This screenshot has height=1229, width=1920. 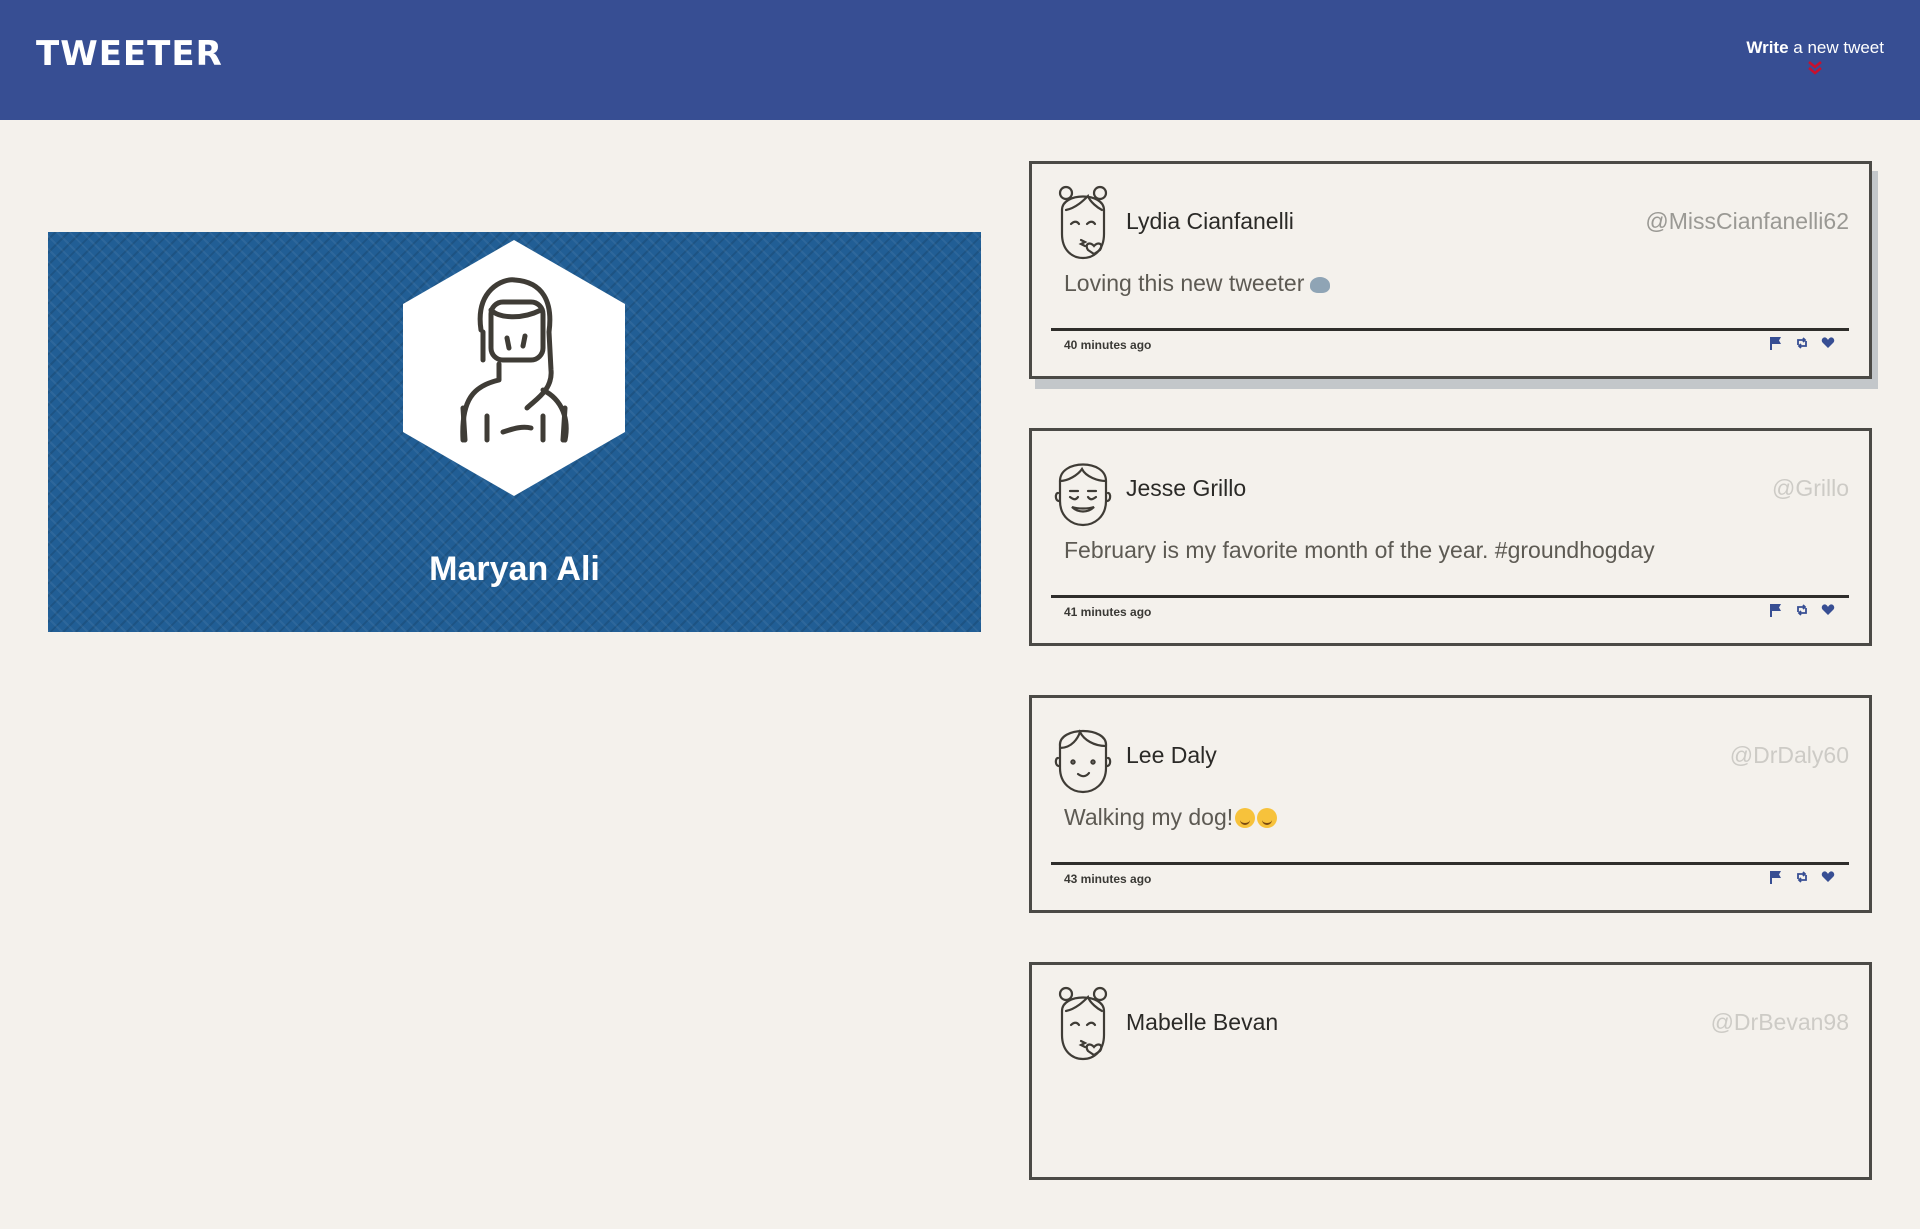 I want to click on compose-label-bold: Write, so click(x=1767, y=47).